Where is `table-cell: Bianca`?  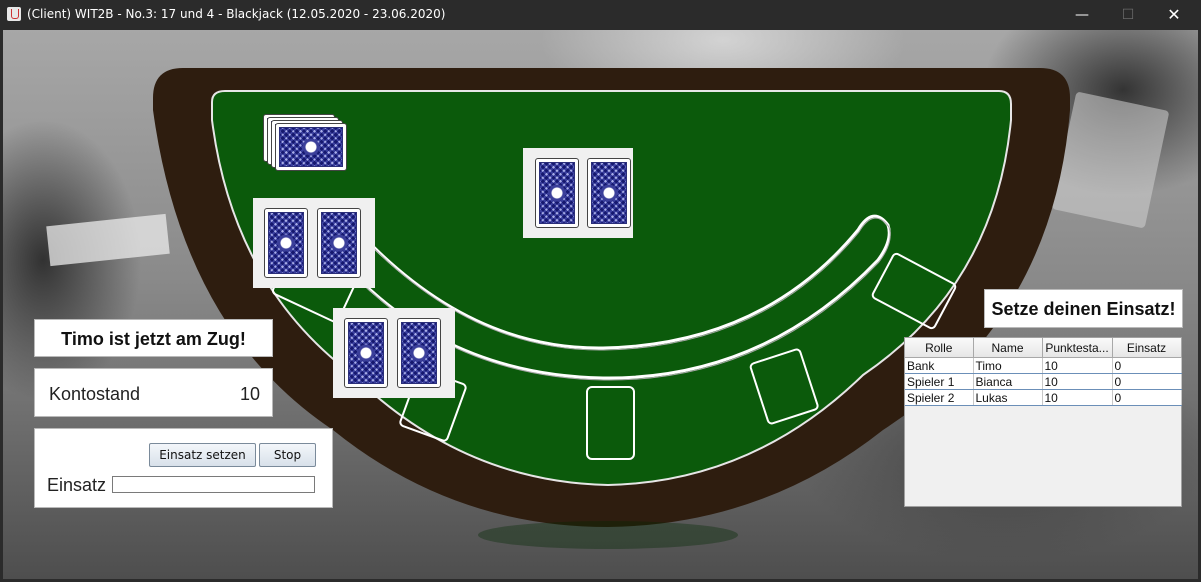
table-cell: Bianca is located at coordinates (1008, 381).